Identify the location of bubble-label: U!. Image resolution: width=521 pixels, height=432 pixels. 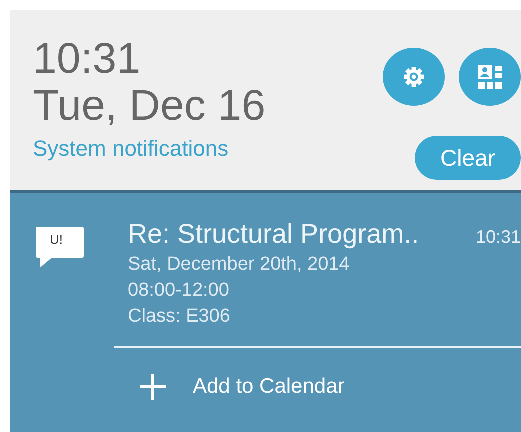
(56, 239).